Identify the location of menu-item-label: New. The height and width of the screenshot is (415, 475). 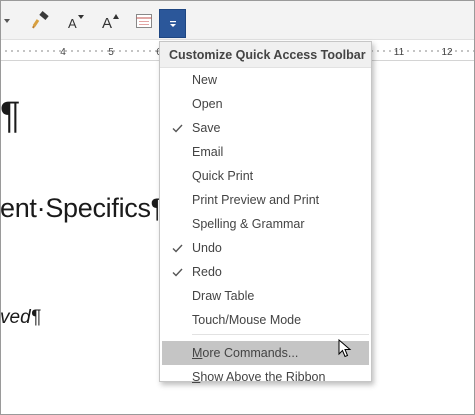
(205, 80).